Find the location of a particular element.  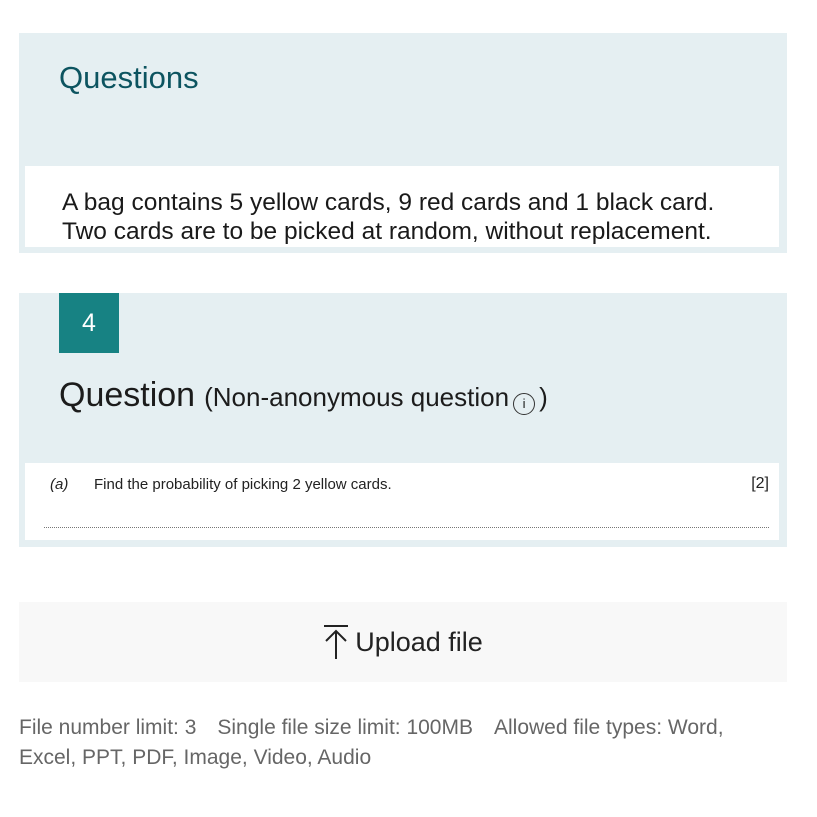

upload-arrow-icon is located at coordinates (336, 642).